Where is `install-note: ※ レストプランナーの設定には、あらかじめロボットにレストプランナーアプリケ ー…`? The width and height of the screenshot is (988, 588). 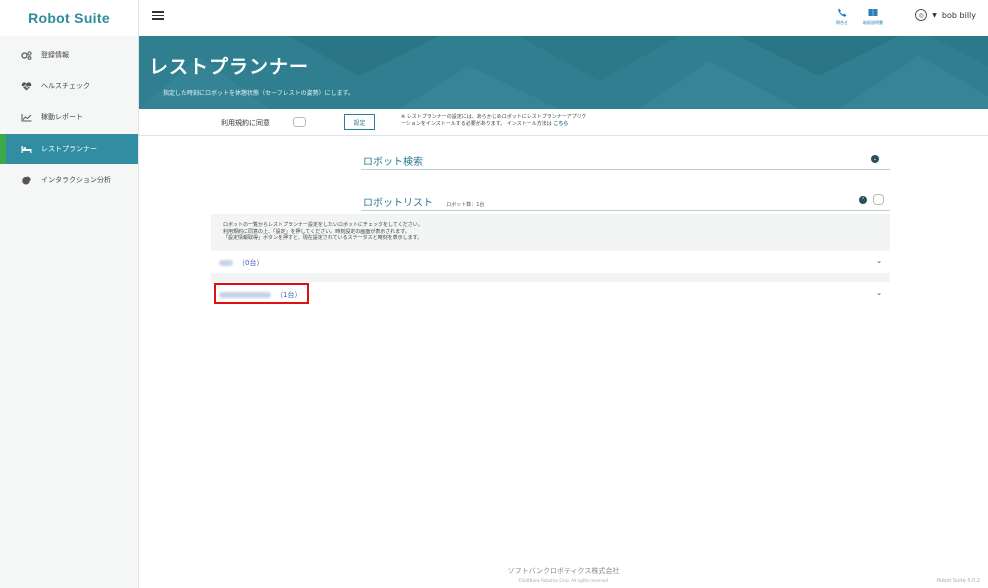
install-note: ※ レストプランナーの設定には、あらかじめロボットにレストプランナーアプリケ ー… is located at coordinates (546, 121).